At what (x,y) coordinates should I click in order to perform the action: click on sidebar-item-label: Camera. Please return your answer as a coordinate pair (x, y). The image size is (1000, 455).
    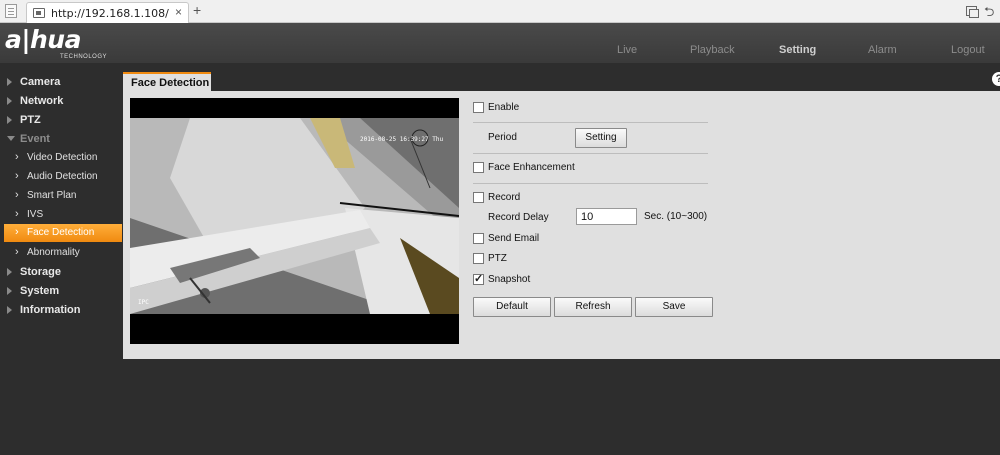
    Looking at the image, I should click on (40, 82).